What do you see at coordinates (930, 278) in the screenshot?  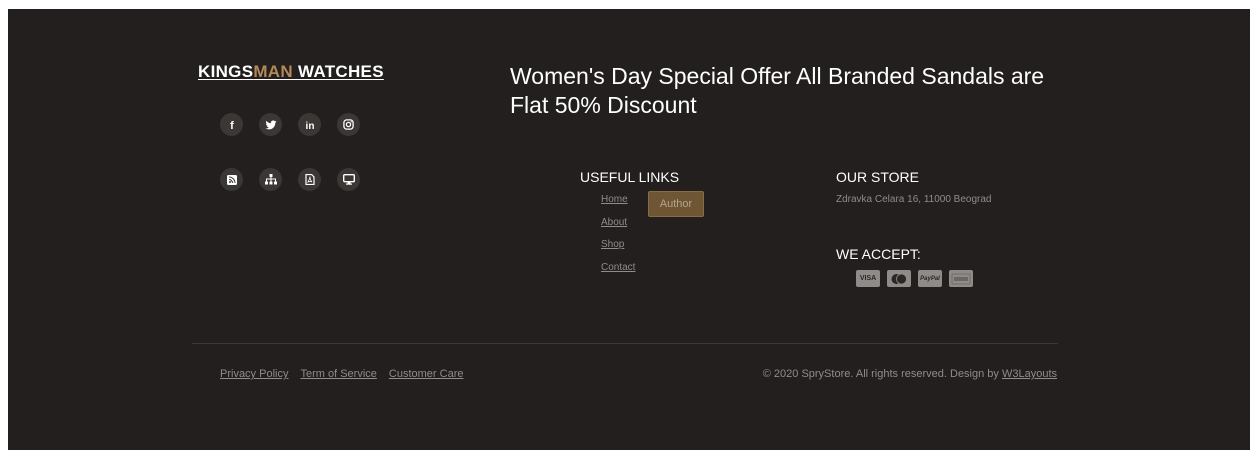 I see `paypal-card-icon: PayPal` at bounding box center [930, 278].